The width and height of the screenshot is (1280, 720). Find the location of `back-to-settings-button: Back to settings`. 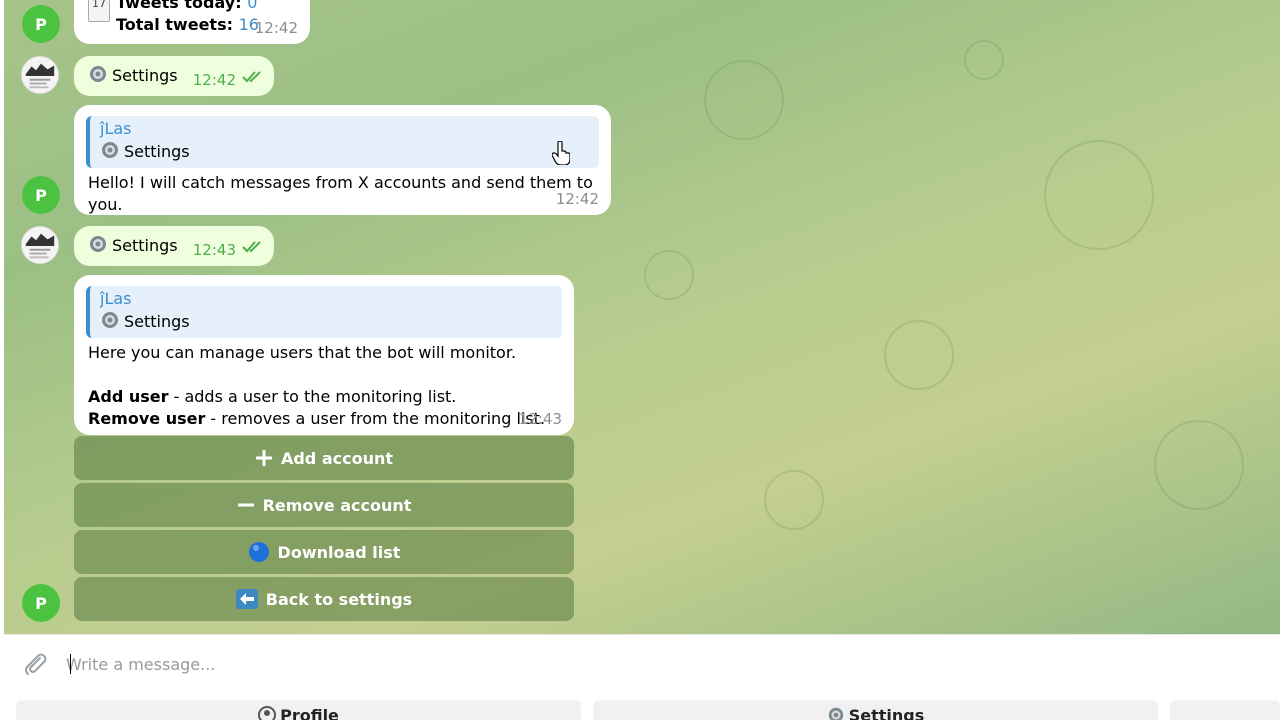

back-to-settings-button: Back to settings is located at coordinates (324, 599).